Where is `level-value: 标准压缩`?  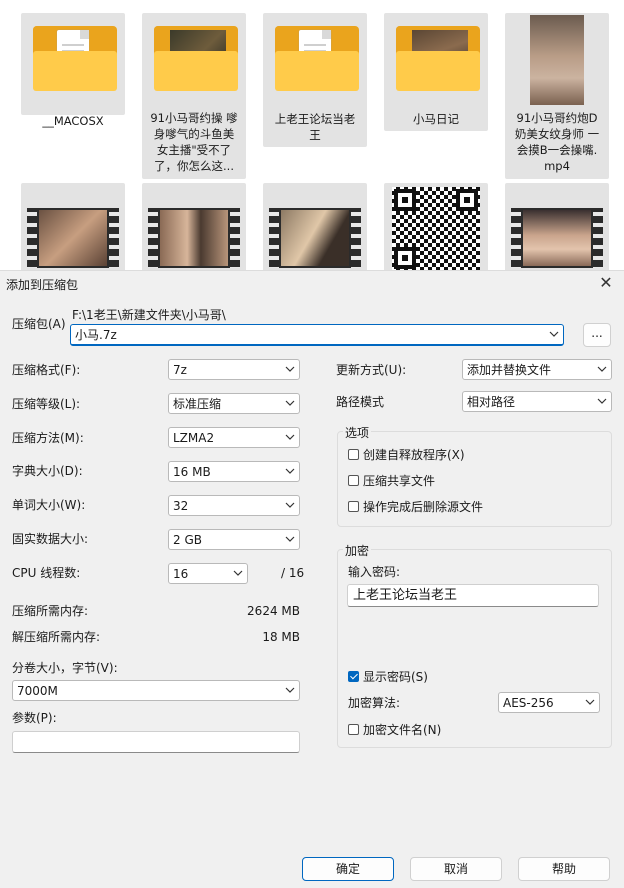
level-value: 标准压缩 is located at coordinates (197, 404).